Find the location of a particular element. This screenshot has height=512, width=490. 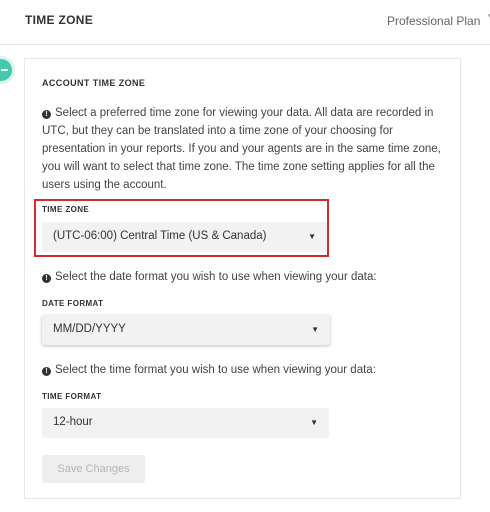

section-title: ACCOUNT TIME ZONE is located at coordinates (94, 83).